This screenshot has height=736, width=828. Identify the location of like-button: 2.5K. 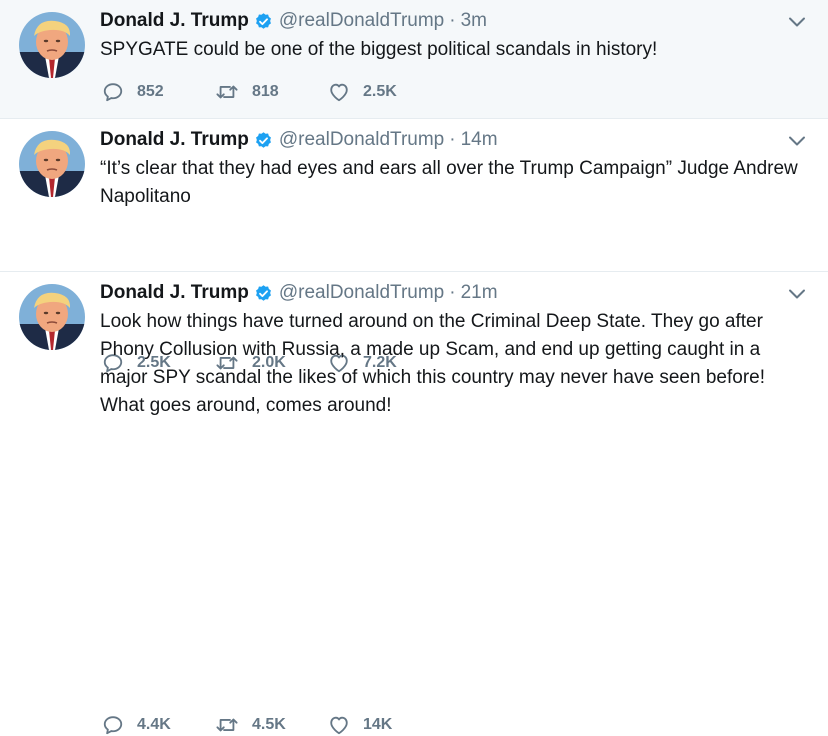
(384, 92).